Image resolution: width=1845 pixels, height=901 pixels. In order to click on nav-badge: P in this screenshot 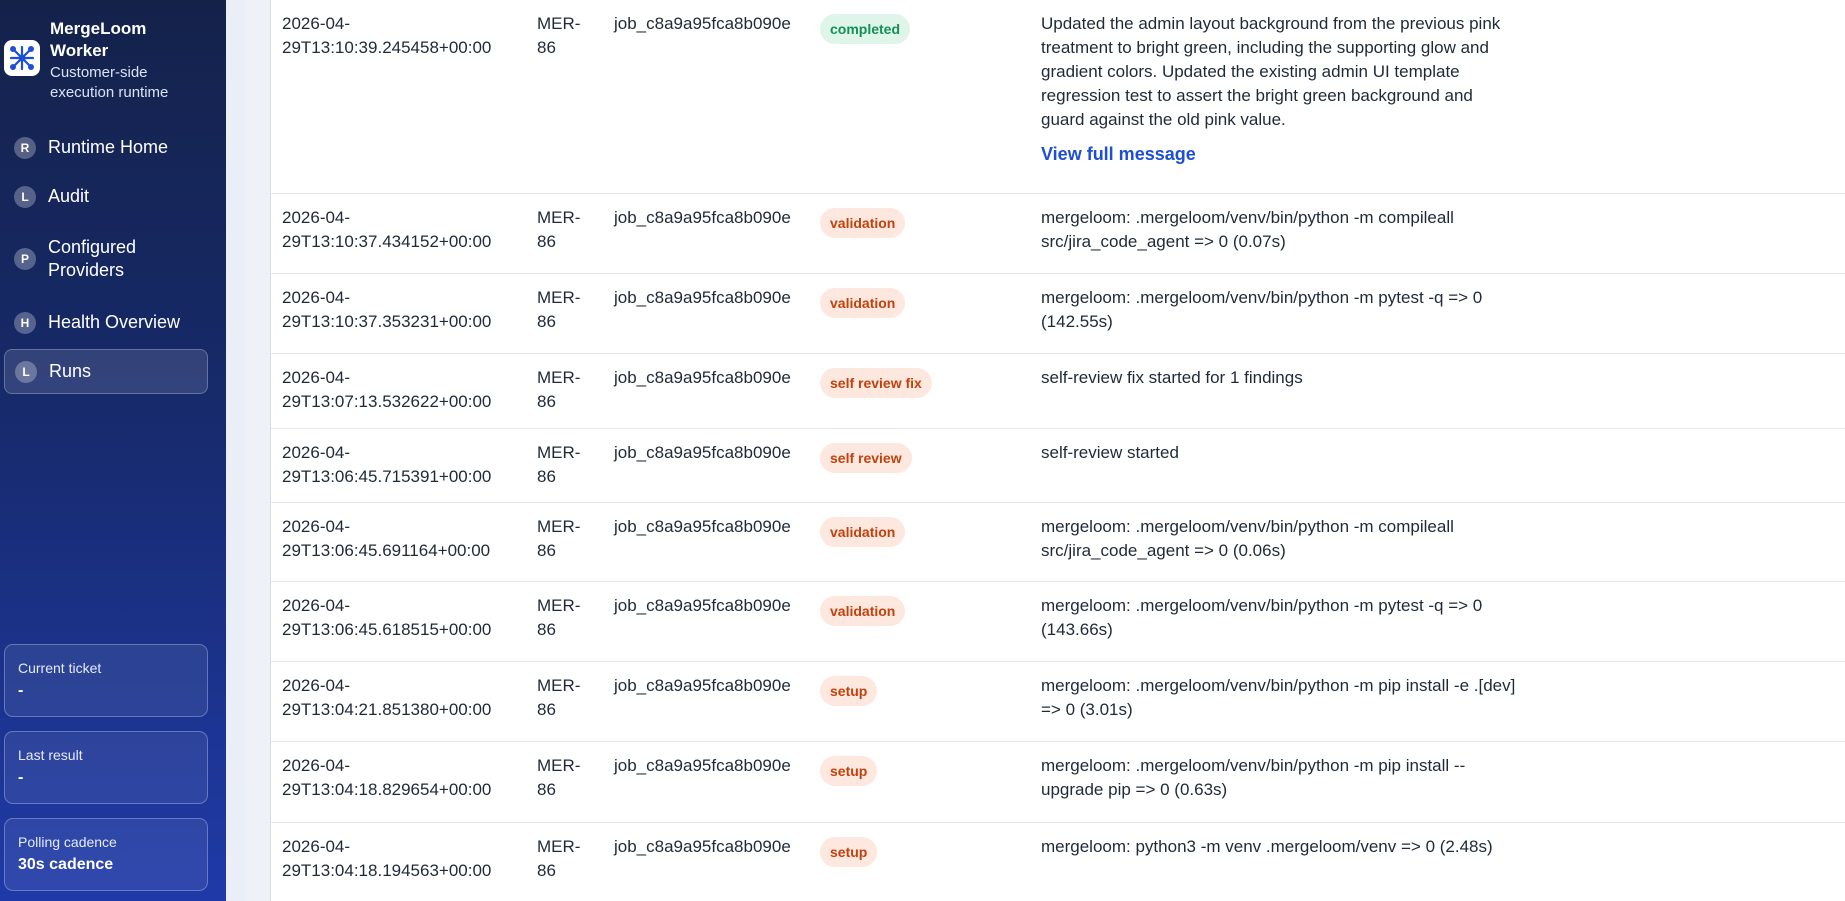, I will do `click(25, 259)`.